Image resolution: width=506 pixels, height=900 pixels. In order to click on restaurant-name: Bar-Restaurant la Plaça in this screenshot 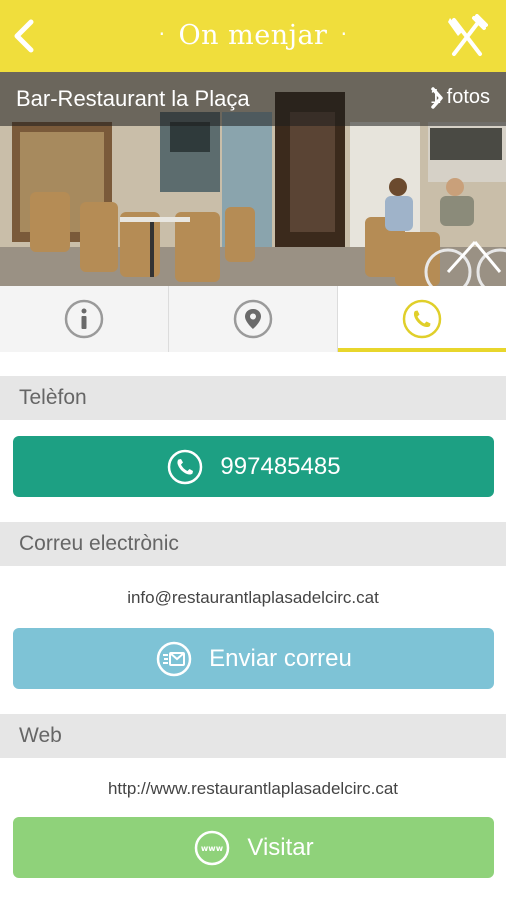, I will do `click(133, 98)`.